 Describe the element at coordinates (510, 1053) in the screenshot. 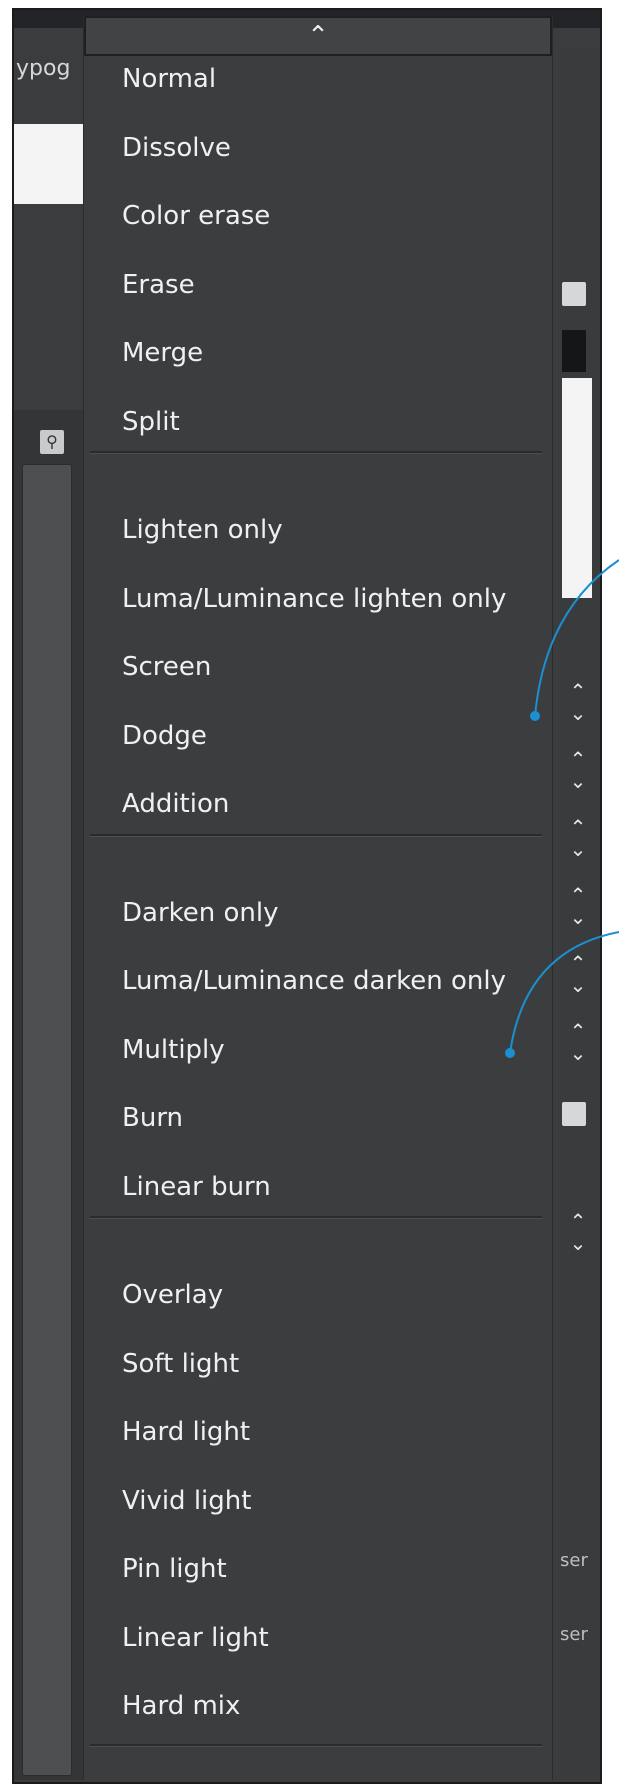

I see `callout-dot-multiply` at that location.